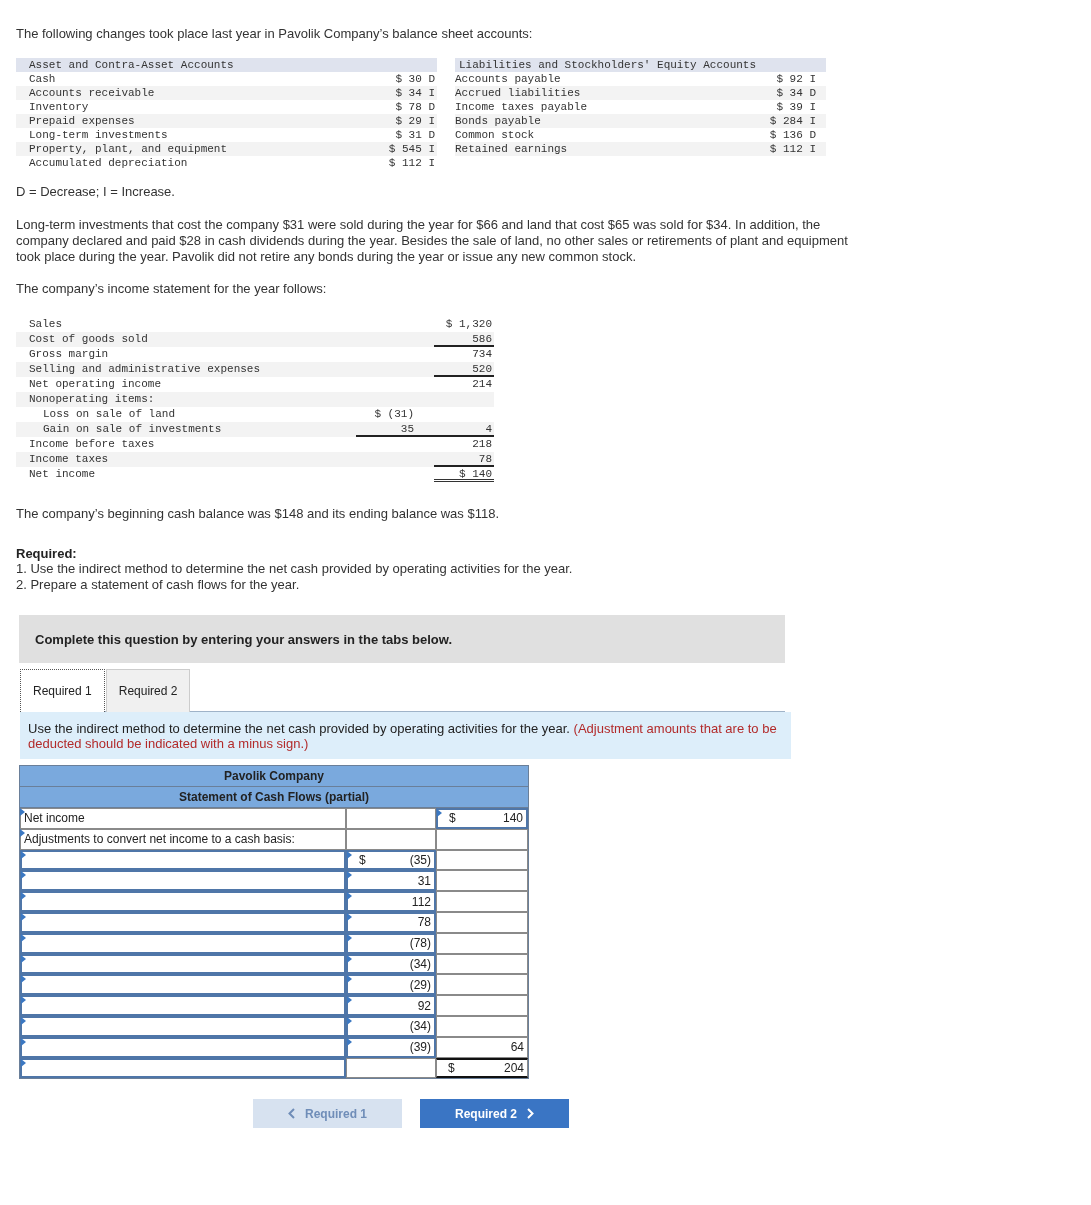 The height and width of the screenshot is (1205, 1091). Describe the element at coordinates (295, 569) in the screenshot. I see `requirement-text: 1. Use the indirect method to determine the net cash provided by operating activities for the year.` at that location.